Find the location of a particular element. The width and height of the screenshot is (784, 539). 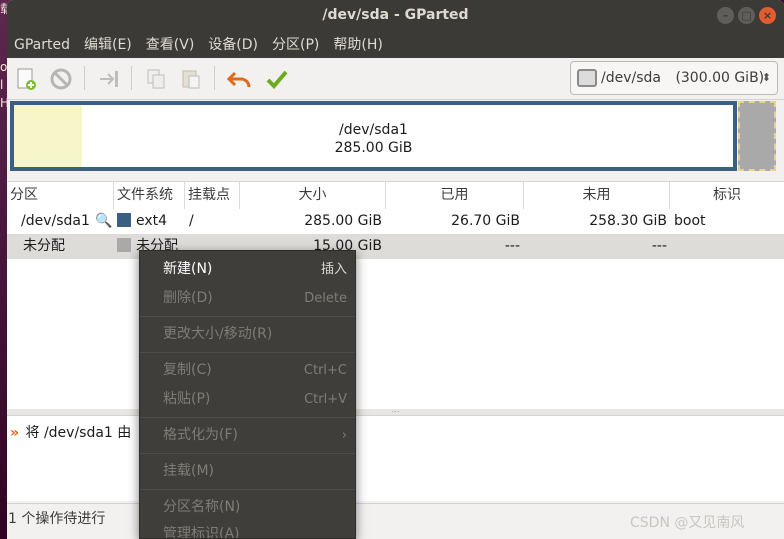

header-filesystem: 文件系统 is located at coordinates (149, 195).